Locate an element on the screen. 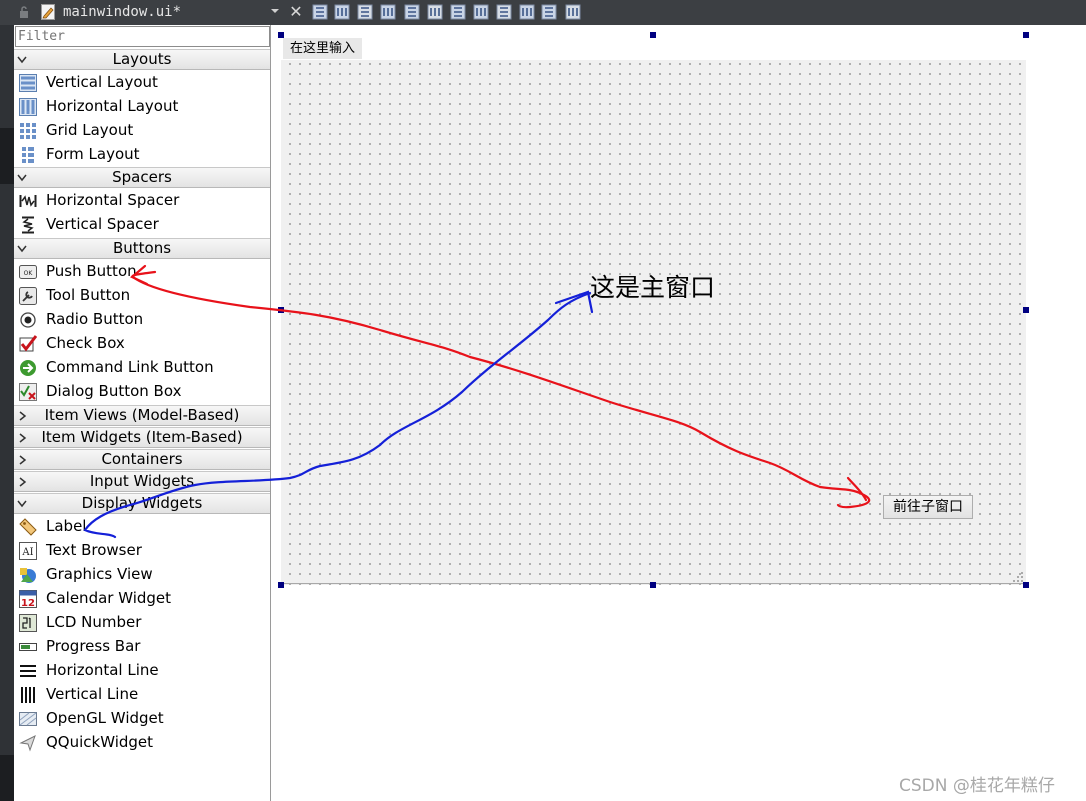 This screenshot has height=801, width=1086. goto-subwindow-button: 前往子窗口 is located at coordinates (928, 507).